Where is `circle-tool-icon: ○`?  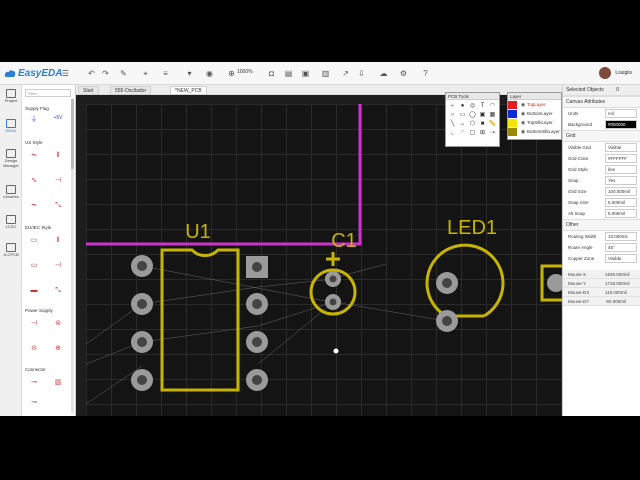
circle-tool-icon: ○ is located at coordinates (452, 115).